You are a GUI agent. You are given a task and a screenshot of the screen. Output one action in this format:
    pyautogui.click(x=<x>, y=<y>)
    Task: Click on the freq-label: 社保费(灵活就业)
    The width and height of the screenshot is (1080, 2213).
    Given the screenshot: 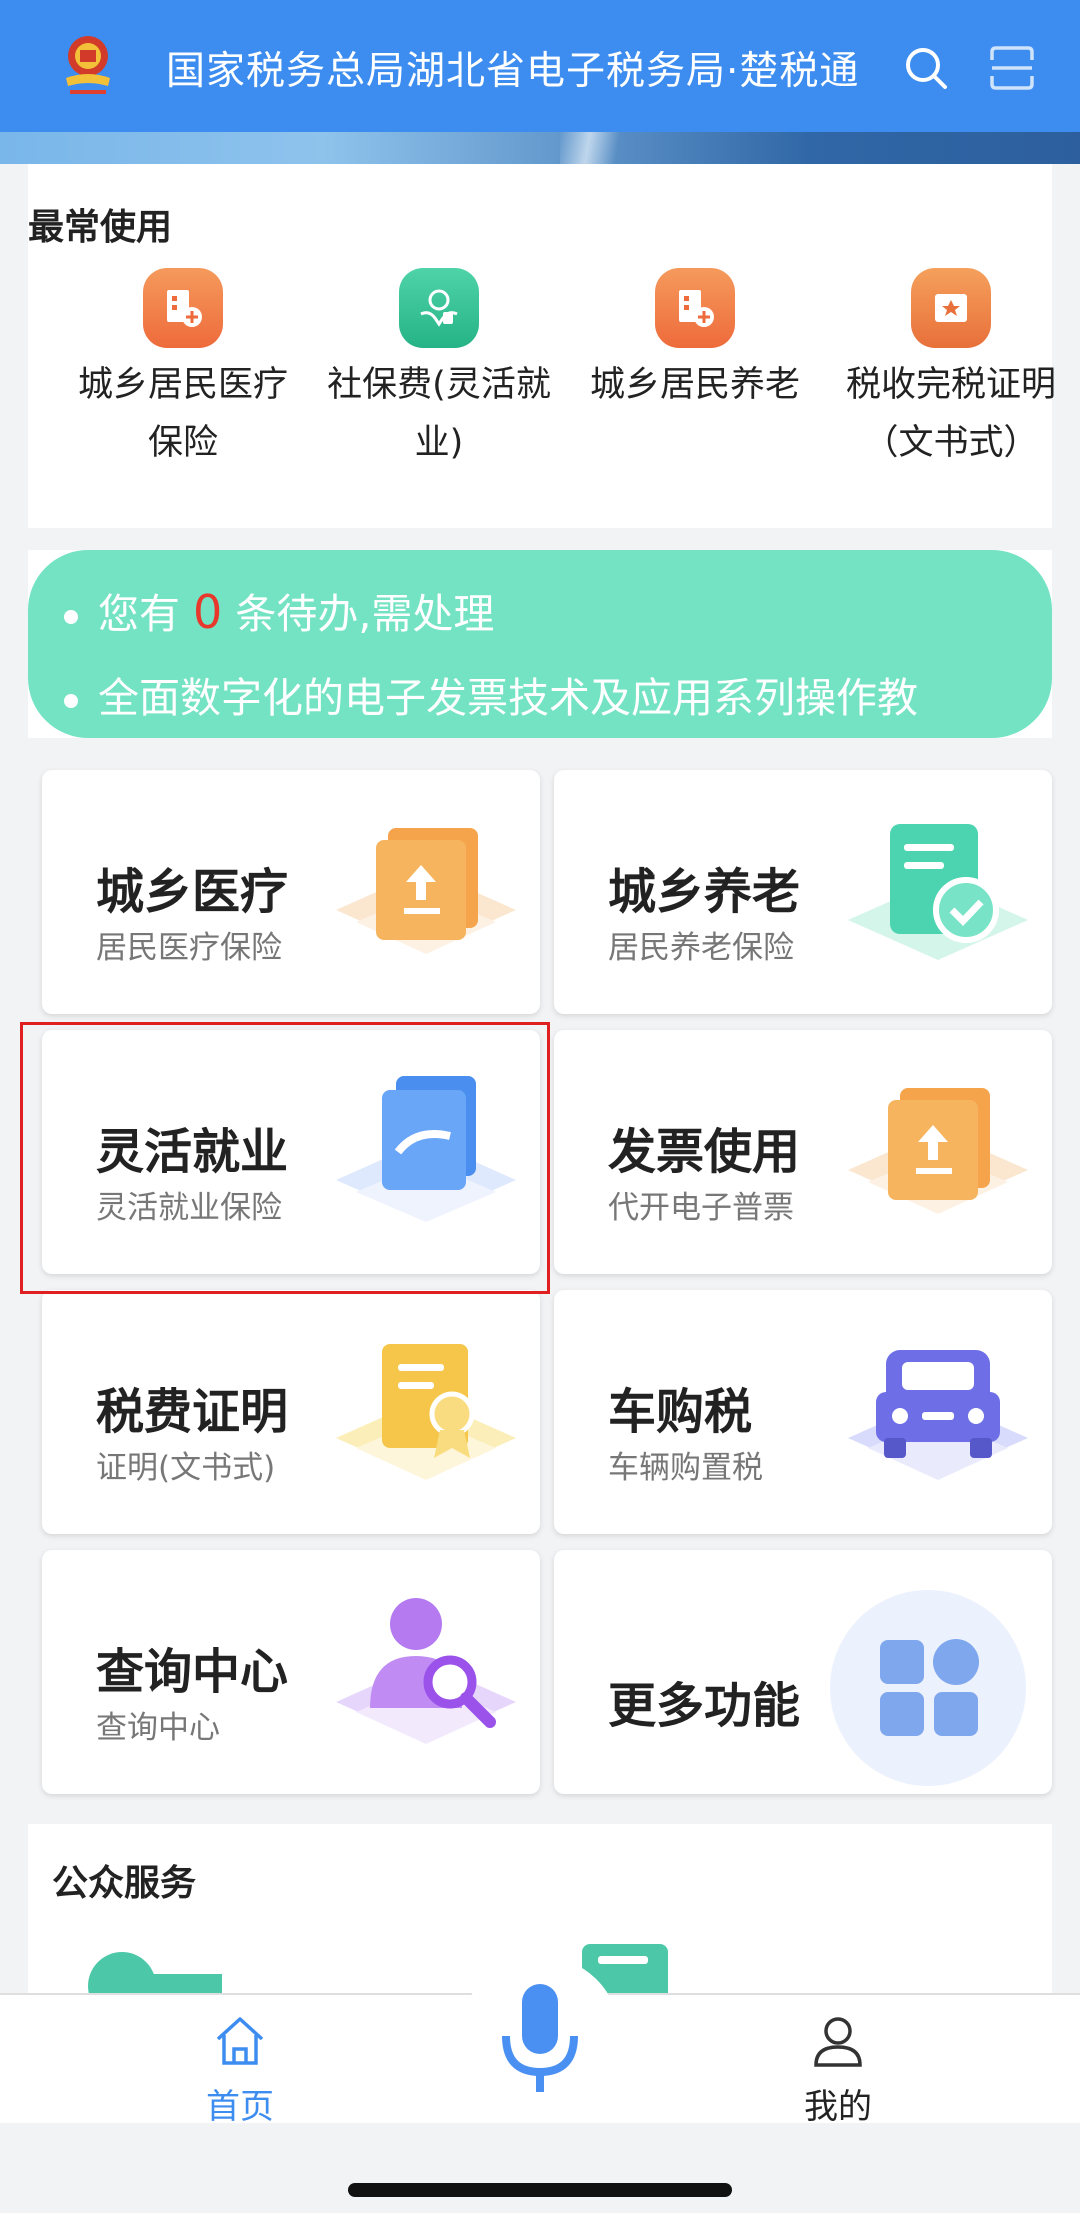 What is the action you would take?
    pyautogui.click(x=439, y=414)
    